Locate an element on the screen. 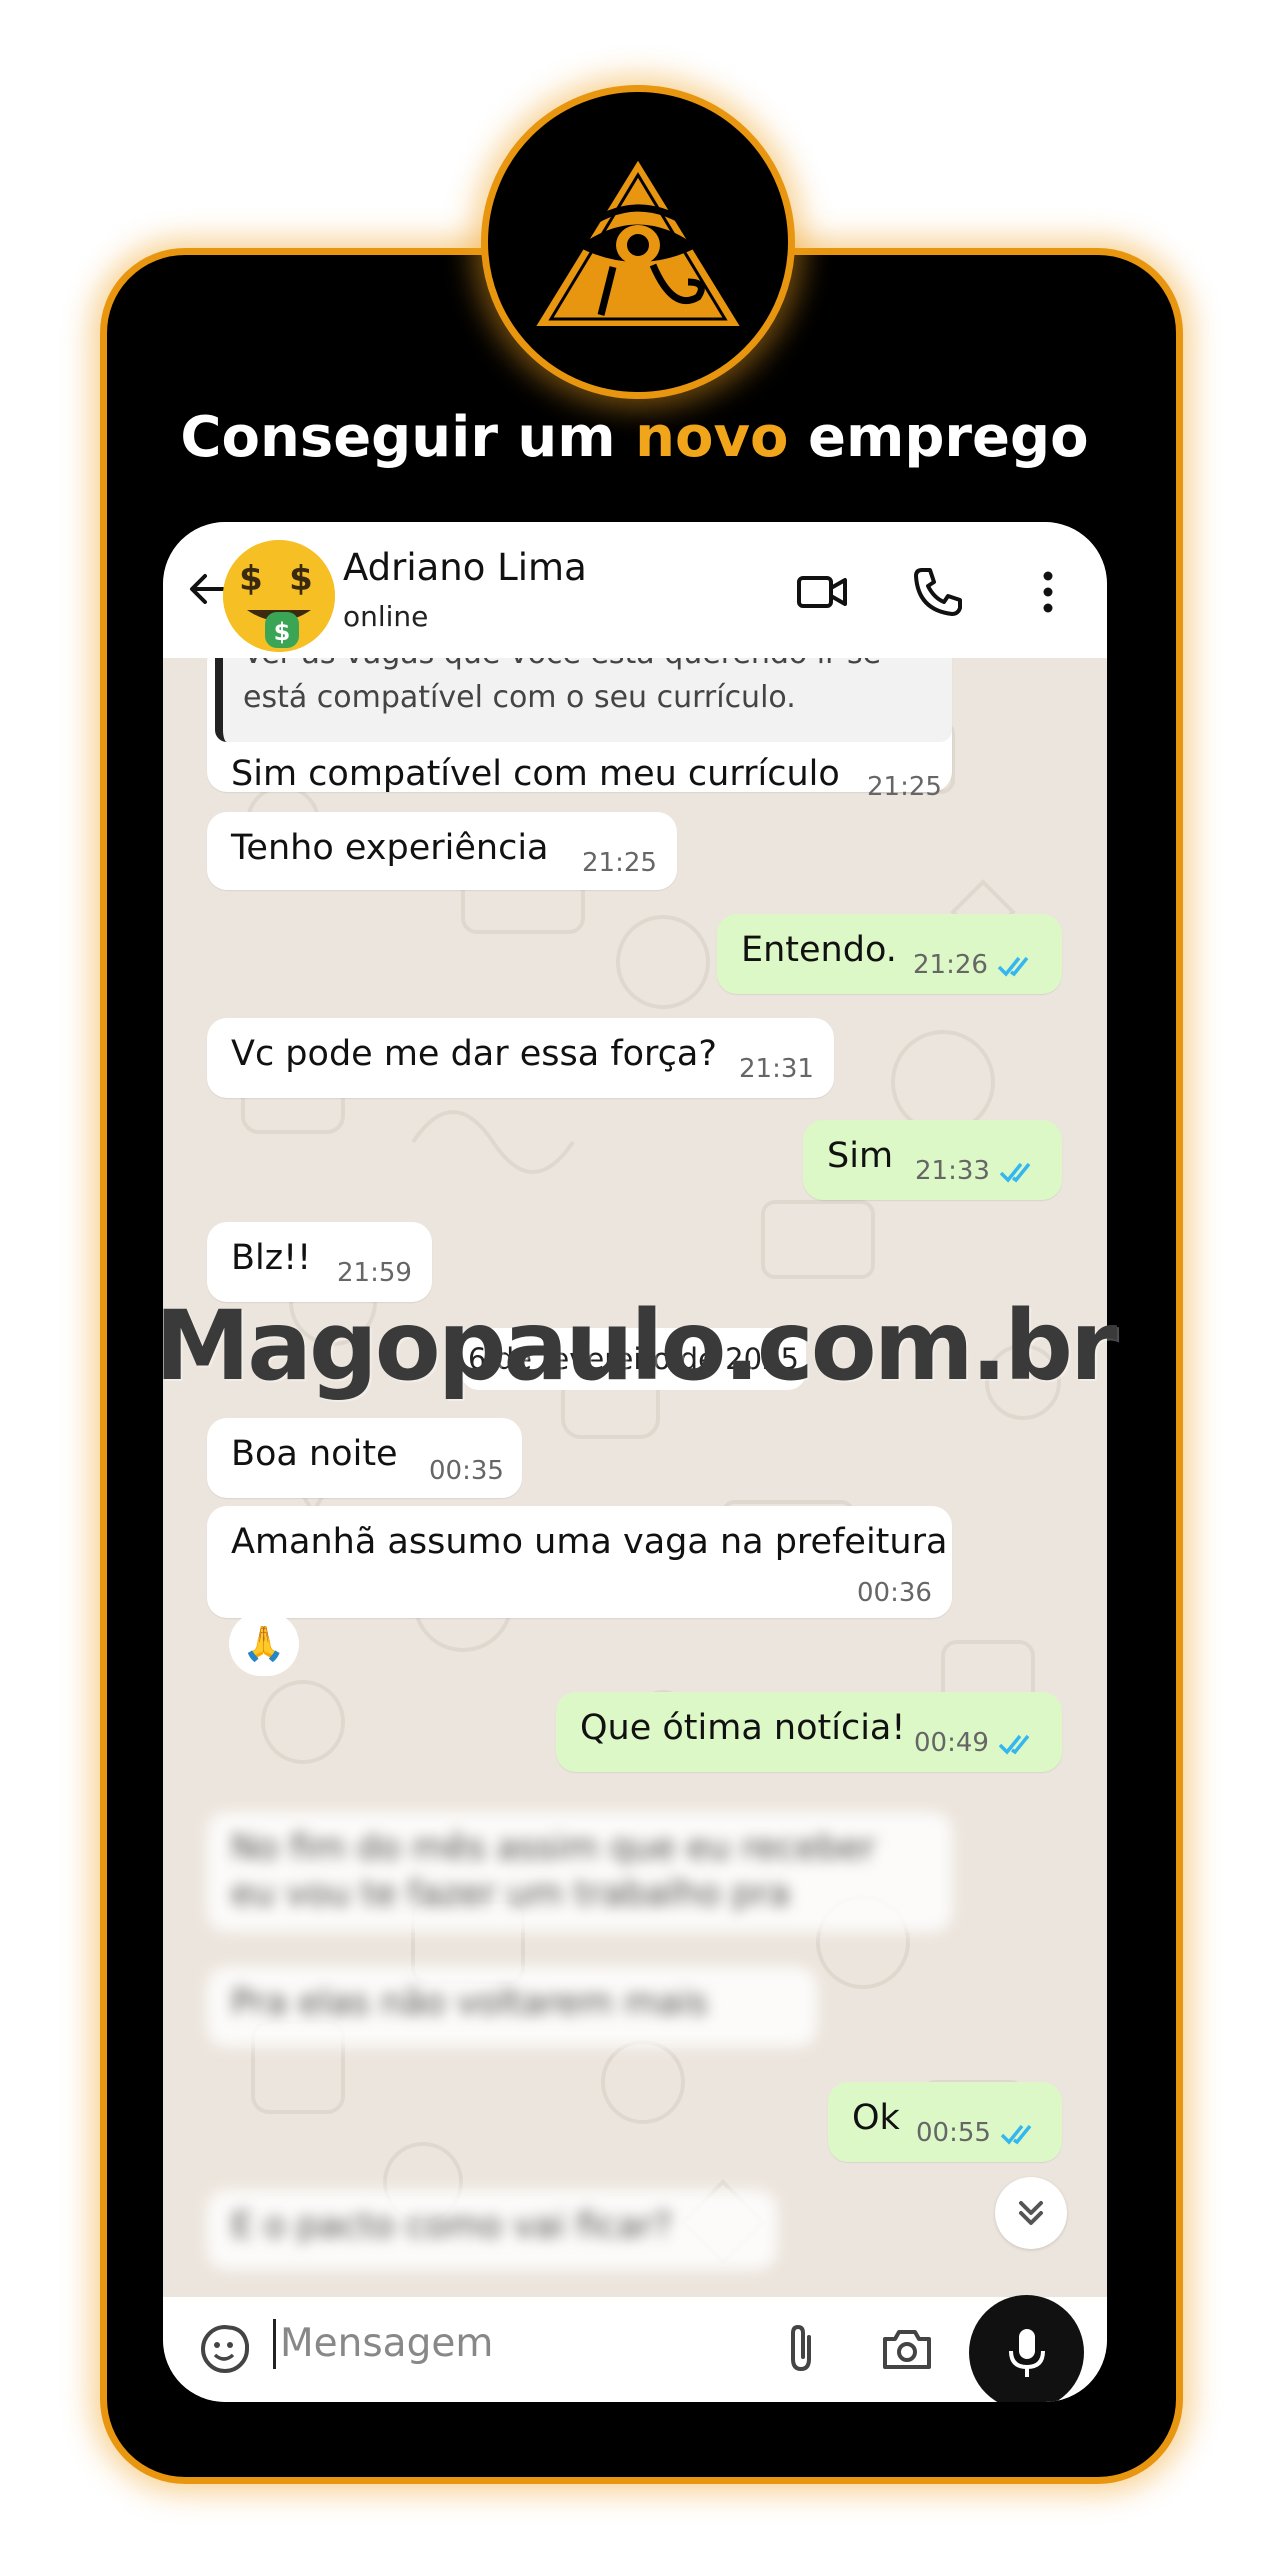  eye-of-horus-logo is located at coordinates (638, 242).